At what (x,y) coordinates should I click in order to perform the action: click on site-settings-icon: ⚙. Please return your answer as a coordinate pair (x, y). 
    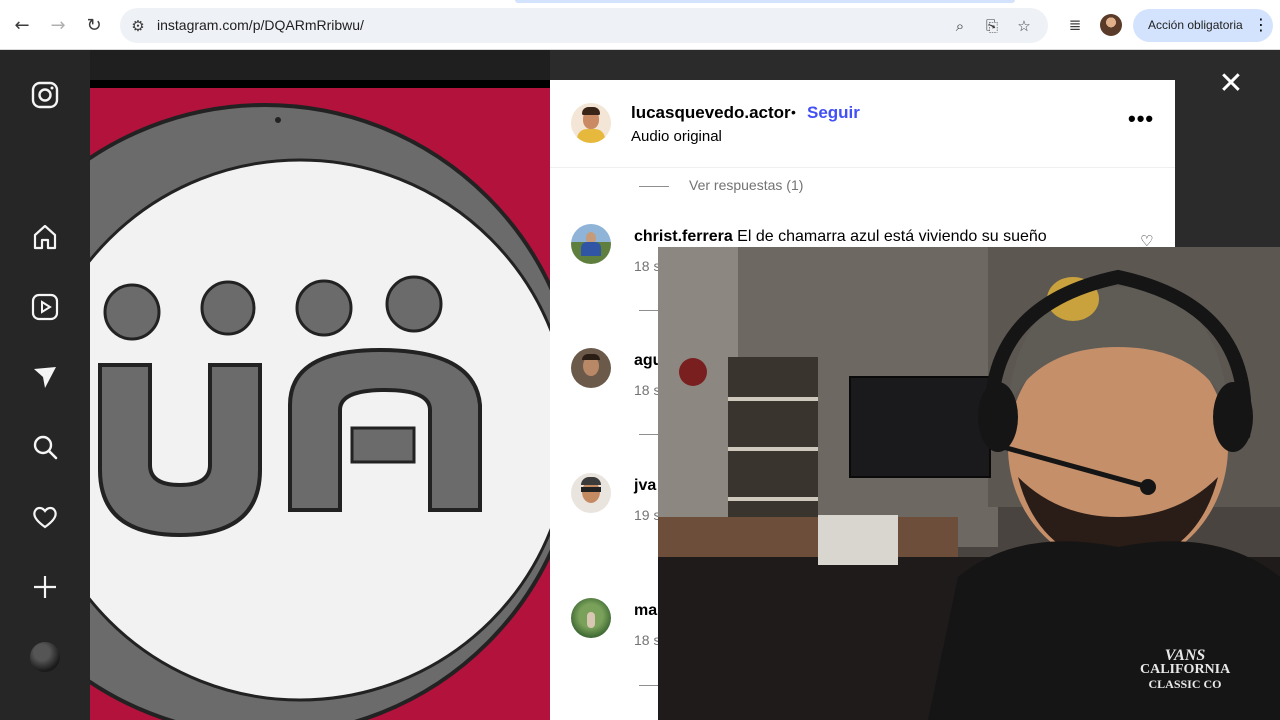
    Looking at the image, I should click on (138, 26).